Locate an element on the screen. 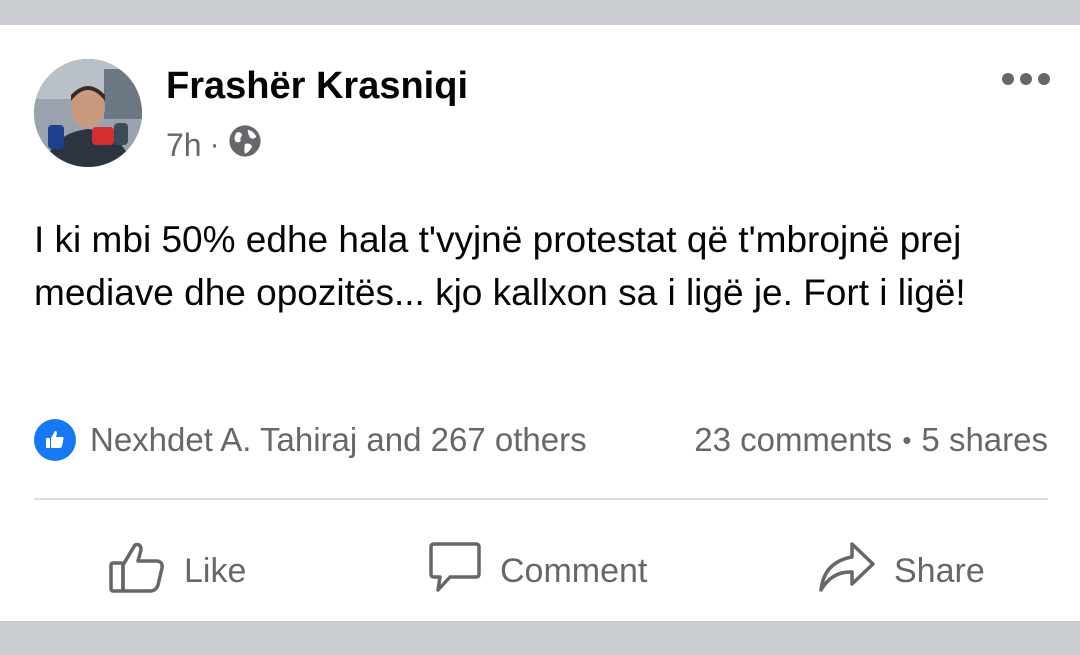 The height and width of the screenshot is (655, 1080). like-button: Like is located at coordinates (177, 571).